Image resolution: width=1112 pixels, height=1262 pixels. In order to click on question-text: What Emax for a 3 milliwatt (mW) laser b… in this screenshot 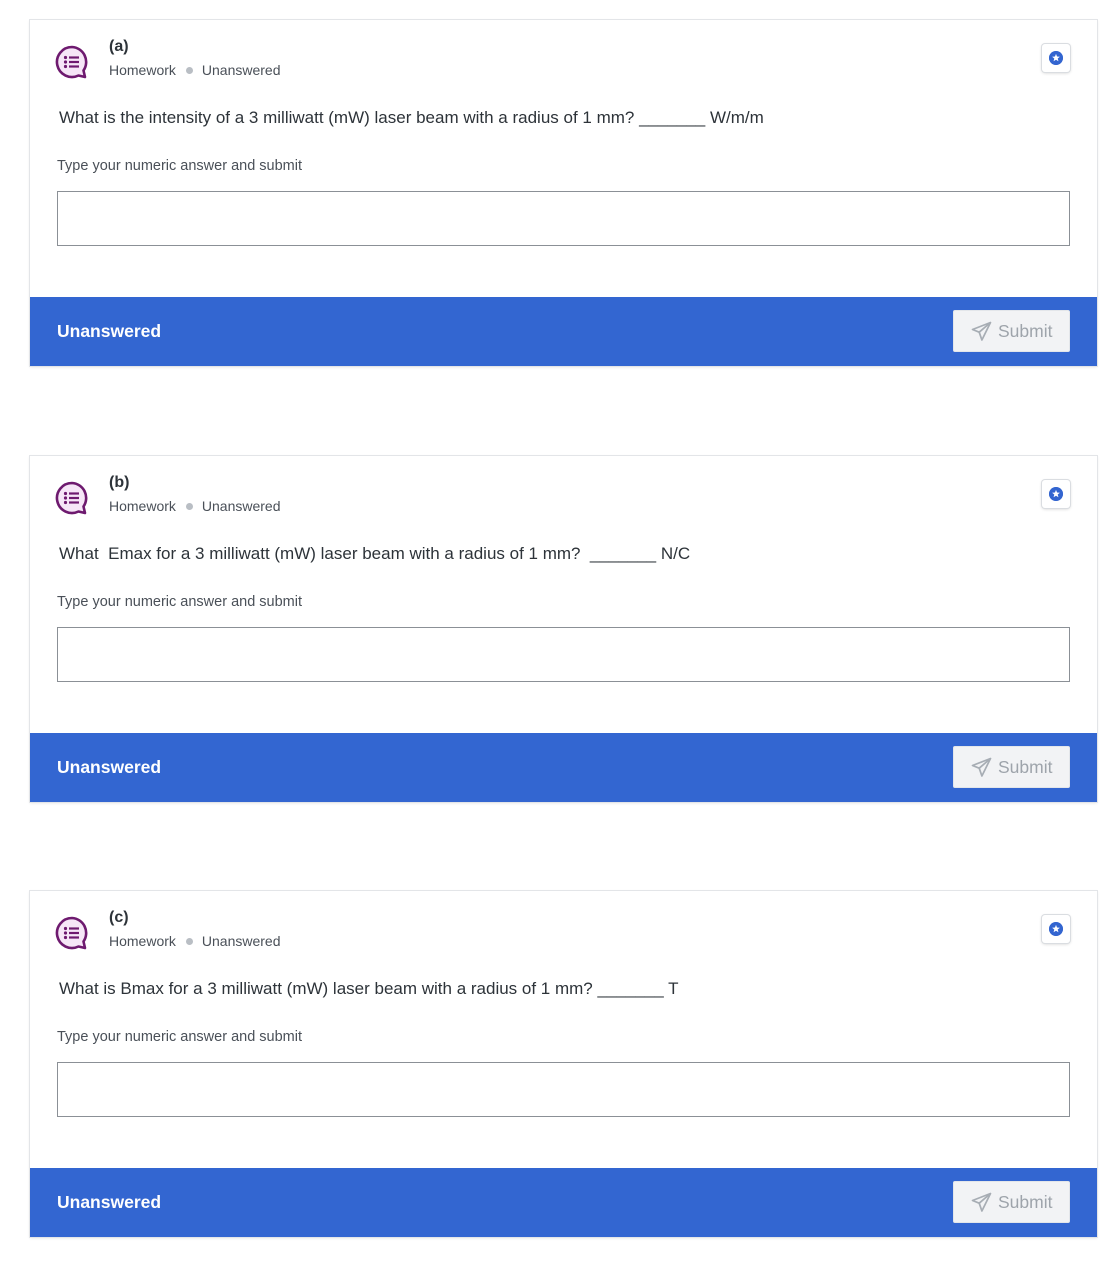, I will do `click(375, 553)`.